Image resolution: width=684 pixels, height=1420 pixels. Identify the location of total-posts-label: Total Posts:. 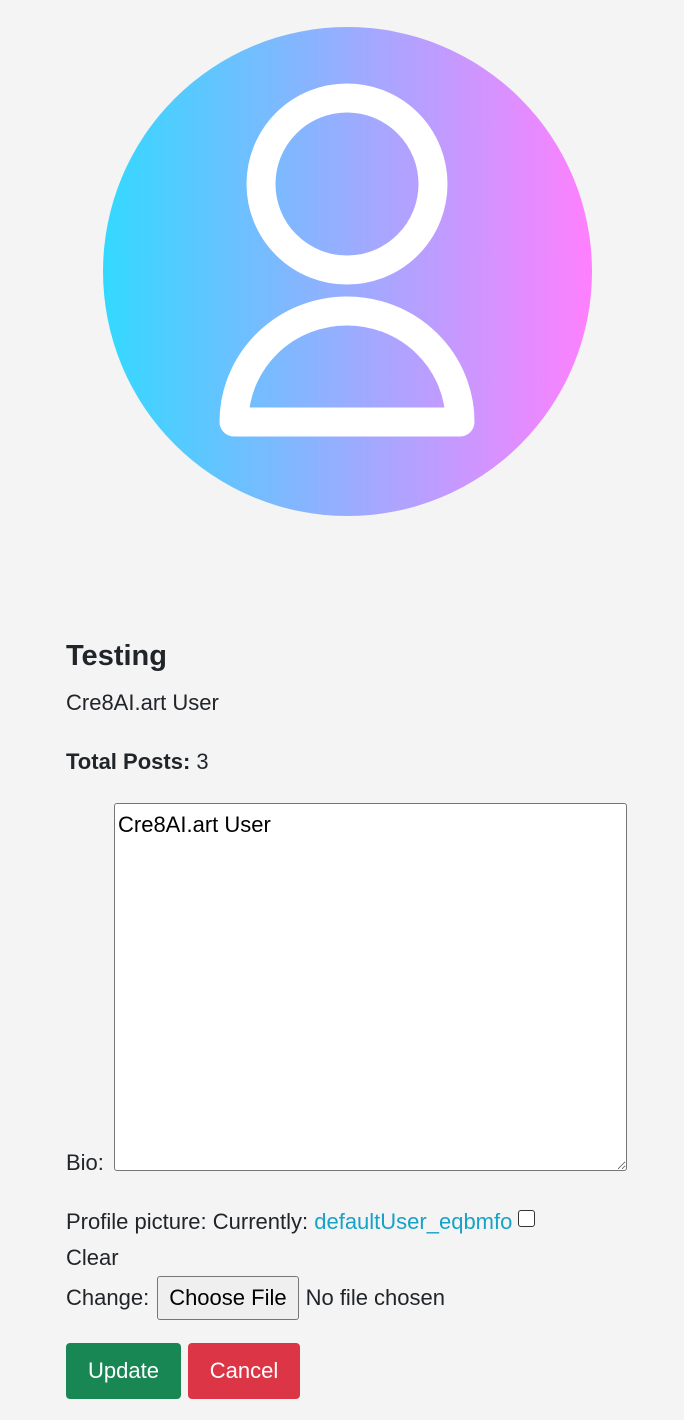
(128, 761).